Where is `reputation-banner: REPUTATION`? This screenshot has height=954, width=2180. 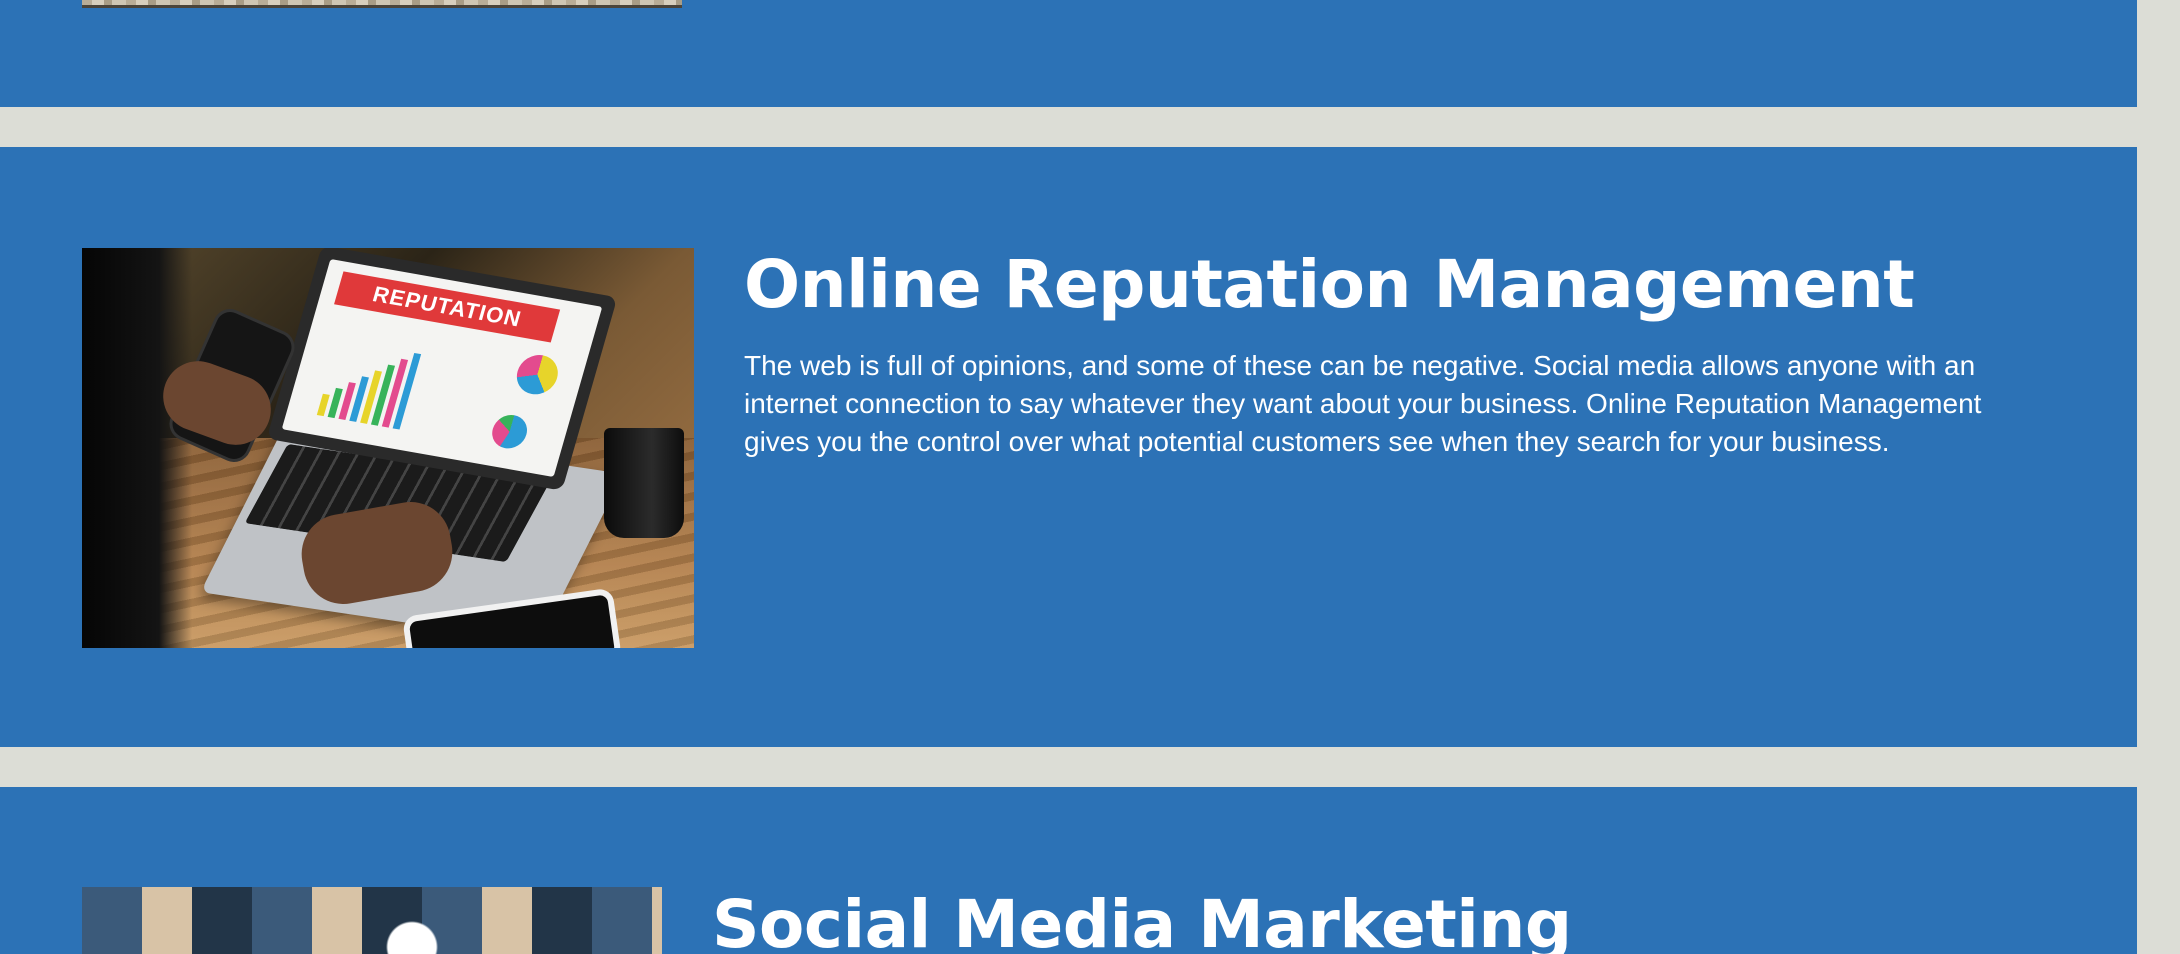
reputation-banner: REPUTATION is located at coordinates (447, 307).